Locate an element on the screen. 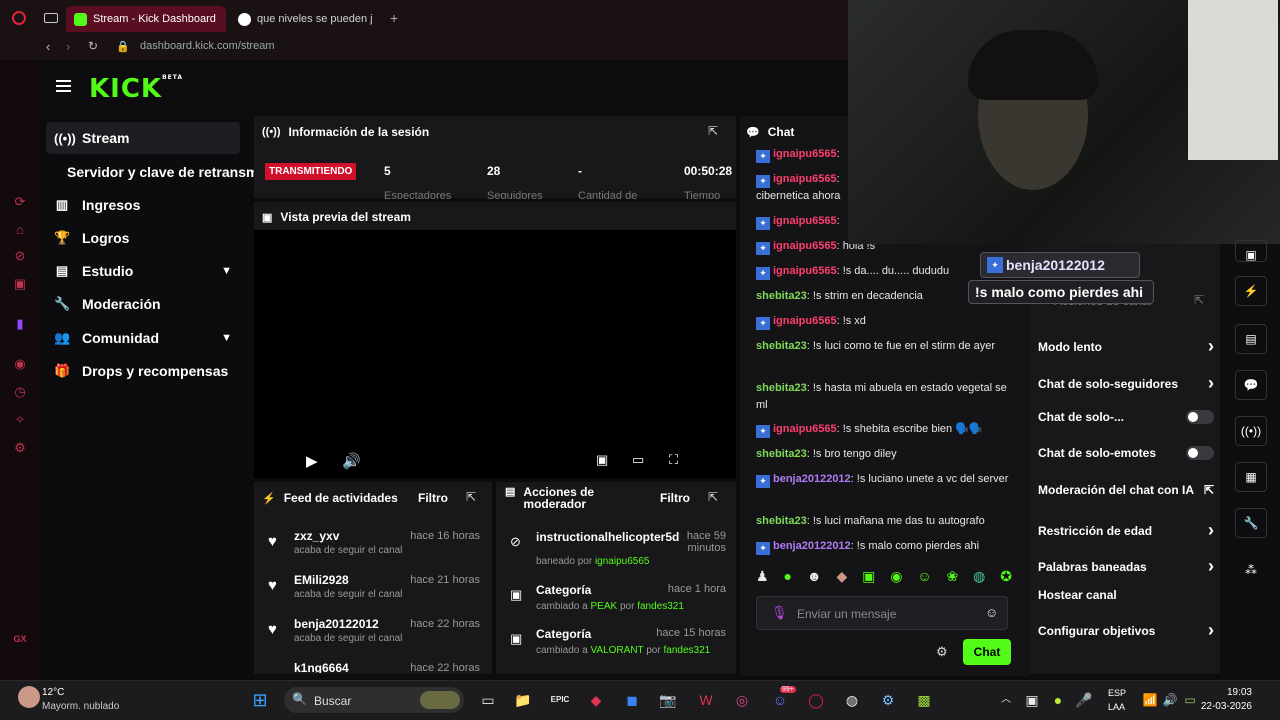 This screenshot has width=1280, height=720. language-layout: LAA is located at coordinates (1116, 707).